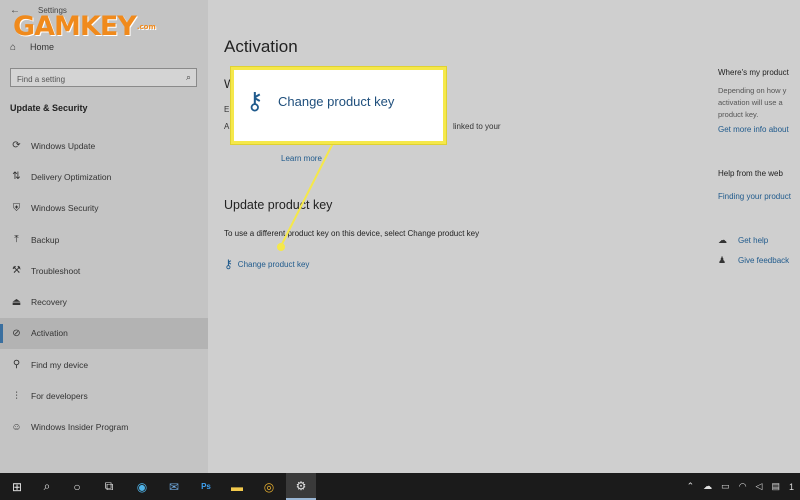 This screenshot has height=500, width=800. Describe the element at coordinates (227, 126) in the screenshot. I see `activation-text-partial: A` at that location.